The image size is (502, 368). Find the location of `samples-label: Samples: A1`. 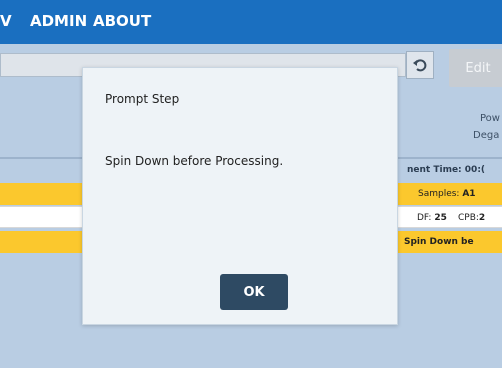

samples-label: Samples: A1 is located at coordinates (447, 194).